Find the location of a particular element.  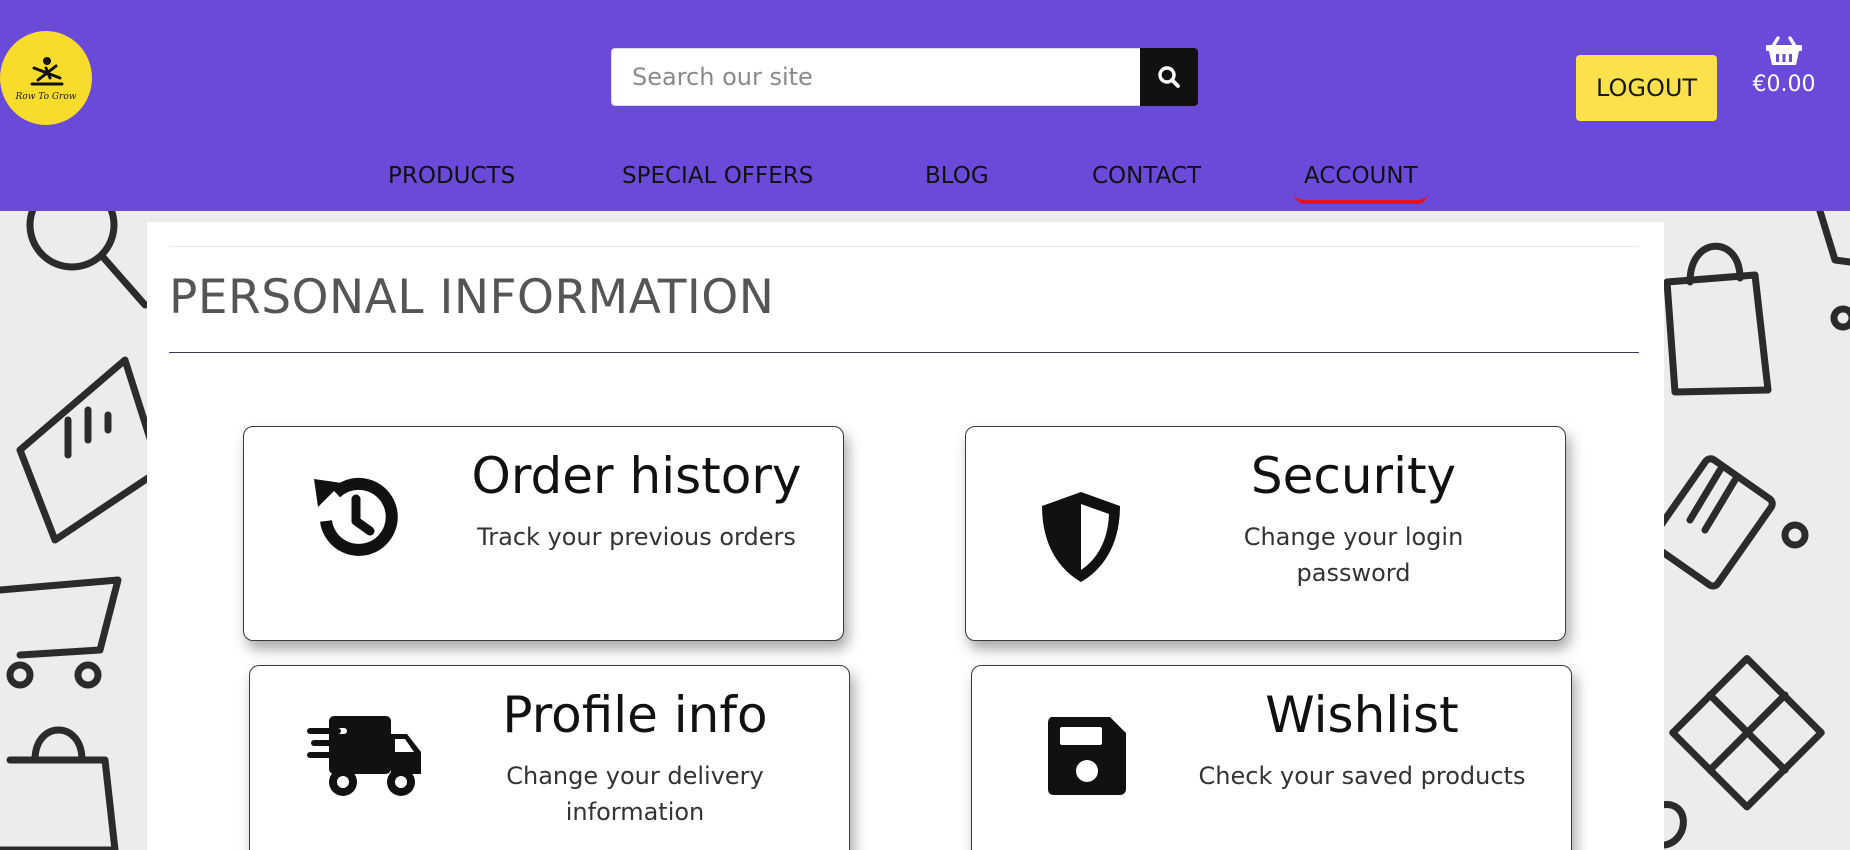

card-title: Security is located at coordinates (1353, 476).